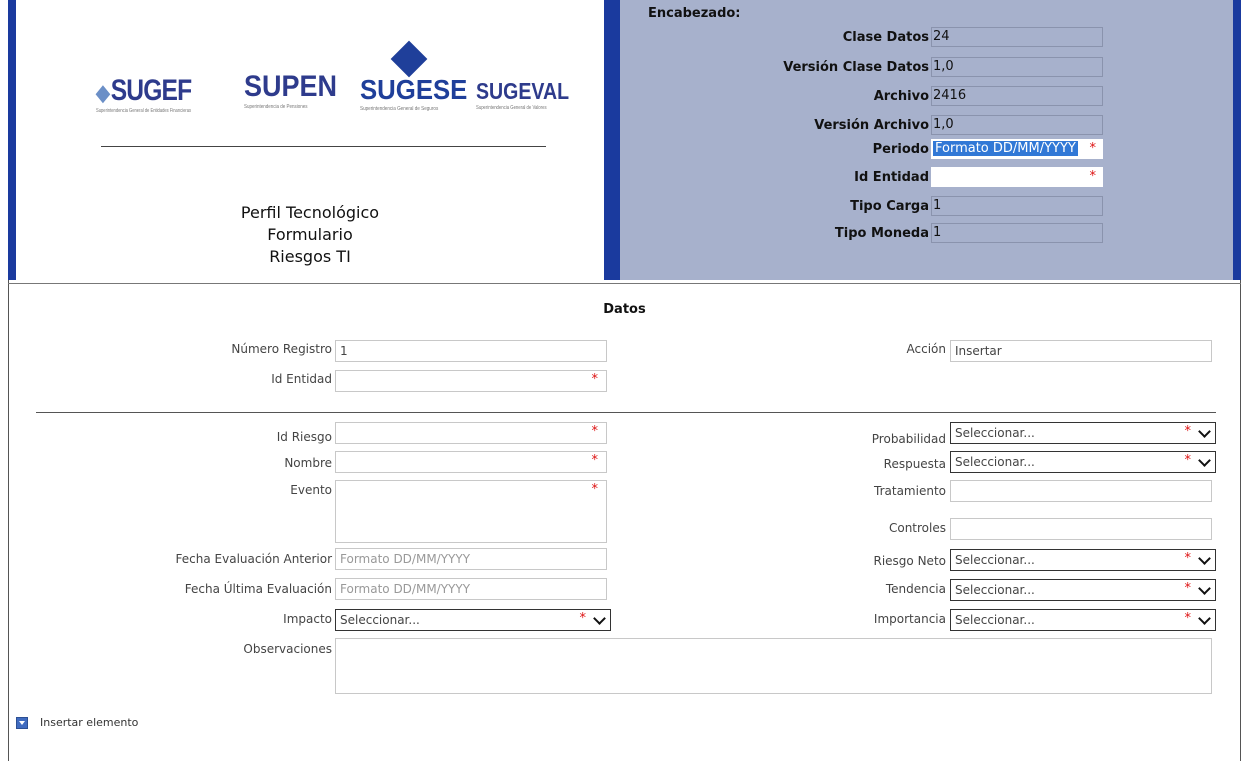 Image resolution: width=1249 pixels, height=761 pixels. What do you see at coordinates (287, 649) in the screenshot?
I see `observaciones-label: Observaciones` at bounding box center [287, 649].